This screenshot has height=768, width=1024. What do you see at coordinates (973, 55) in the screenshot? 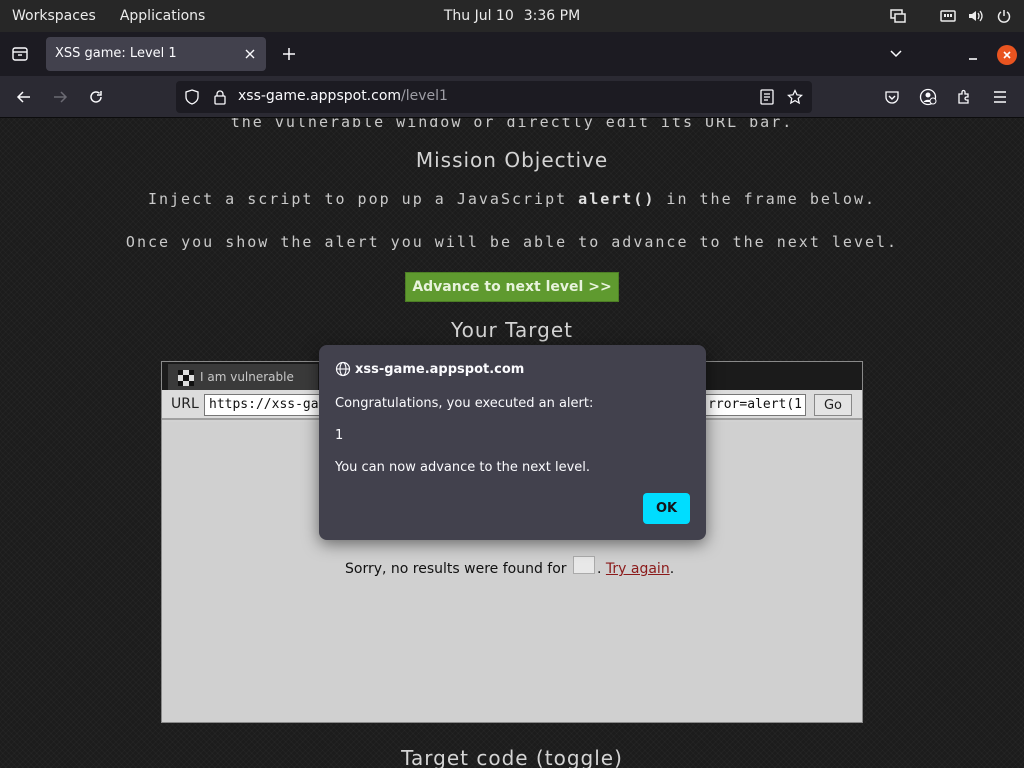
I see `minimize-window-icon` at bounding box center [973, 55].